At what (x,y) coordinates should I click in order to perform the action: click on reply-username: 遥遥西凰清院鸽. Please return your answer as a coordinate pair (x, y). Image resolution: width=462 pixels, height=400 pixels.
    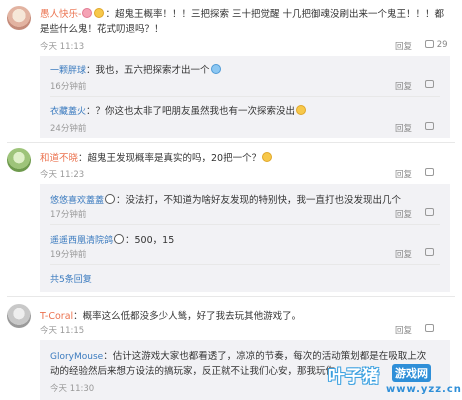
    Looking at the image, I should click on (81, 241).